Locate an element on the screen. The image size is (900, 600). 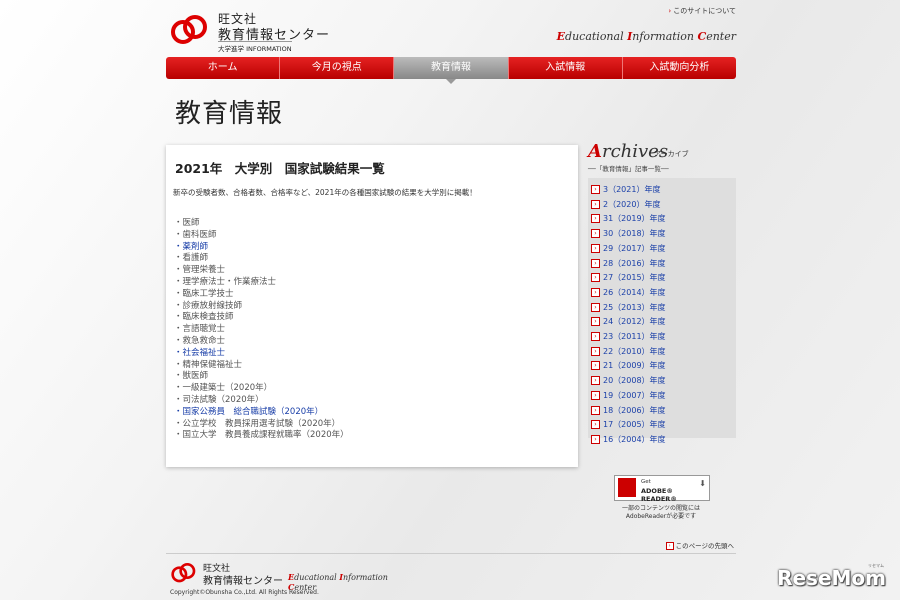
page-title: 教育情報 is located at coordinates (229, 114).